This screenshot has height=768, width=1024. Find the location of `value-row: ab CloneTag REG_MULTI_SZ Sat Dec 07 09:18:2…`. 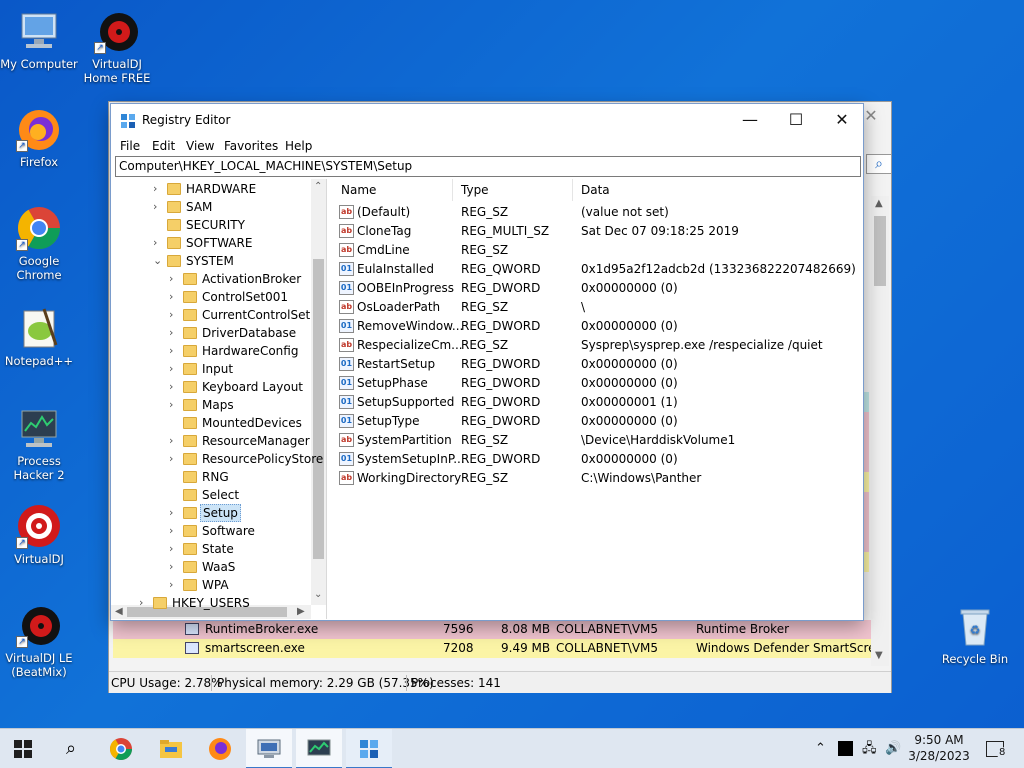

value-row: ab CloneTag REG_MULTI_SZ Sat Dec 07 09:18:2… is located at coordinates (598, 231).